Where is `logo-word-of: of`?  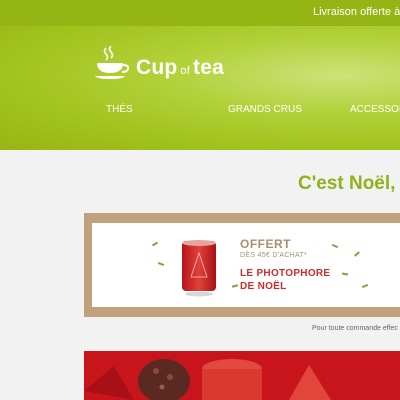
logo-word-of: of is located at coordinates (185, 71).